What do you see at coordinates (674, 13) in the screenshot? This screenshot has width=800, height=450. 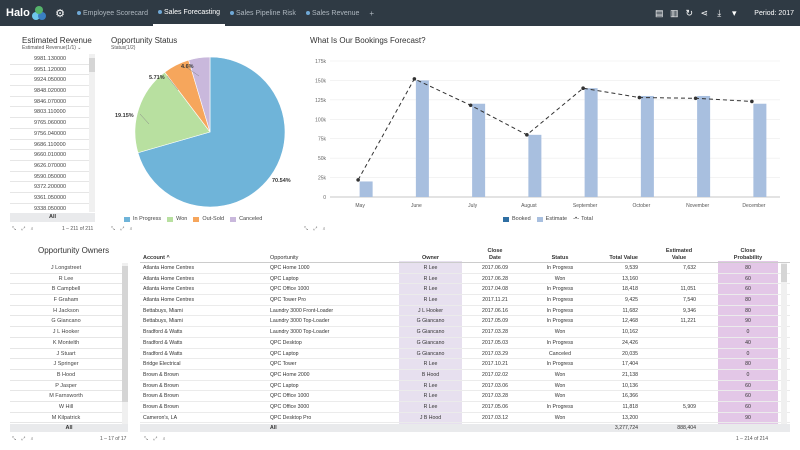 I see `save-as-icon: ▥` at bounding box center [674, 13].